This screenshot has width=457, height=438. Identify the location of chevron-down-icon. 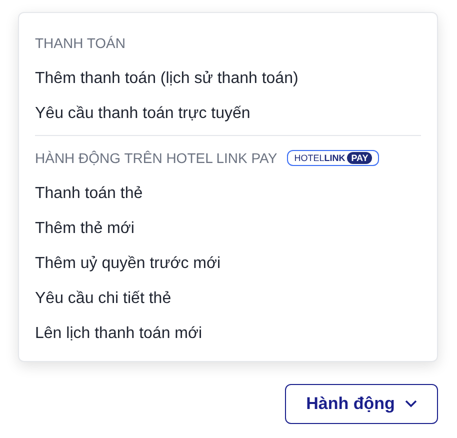
(410, 404).